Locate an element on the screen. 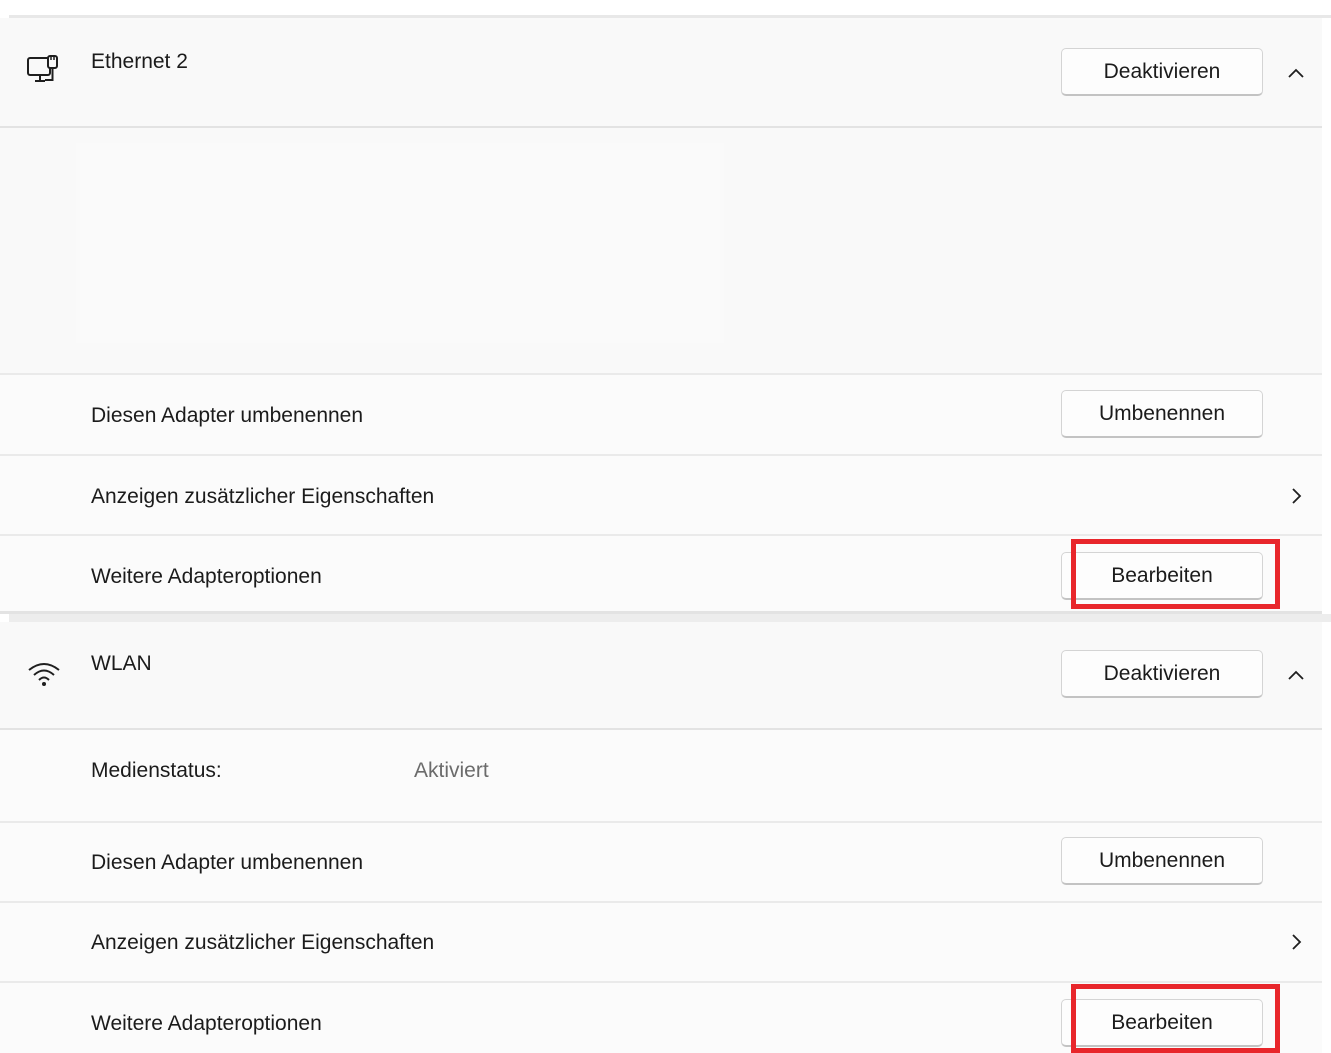 This screenshot has width=1331, height=1053. ethernet-monitor-icon is located at coordinates (42, 68).